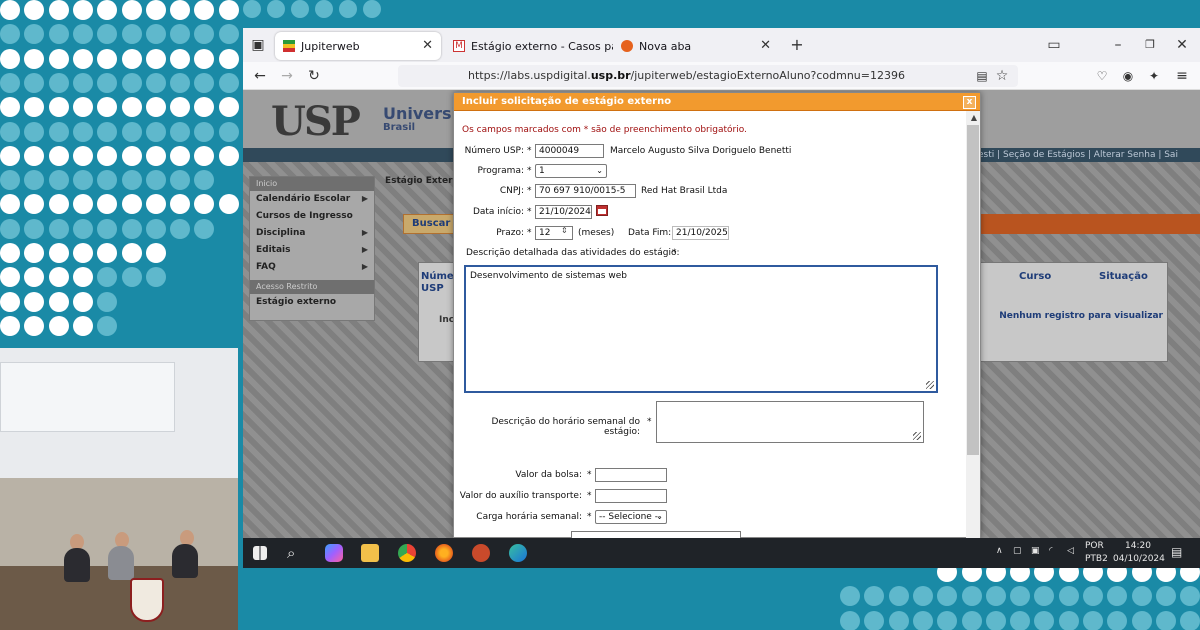 The image size is (1200, 630). What do you see at coordinates (563, 212) in the screenshot?
I see `data-inicio-field: 21/10/2024` at bounding box center [563, 212].